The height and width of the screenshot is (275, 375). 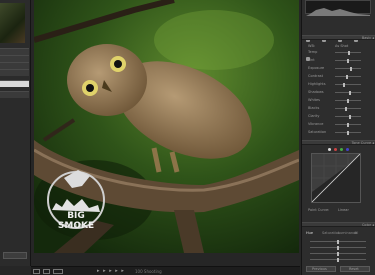 What do you see at coordinates (367, 38) in the screenshot?
I see `basic-section-label: Basic ◂` at bounding box center [367, 38].